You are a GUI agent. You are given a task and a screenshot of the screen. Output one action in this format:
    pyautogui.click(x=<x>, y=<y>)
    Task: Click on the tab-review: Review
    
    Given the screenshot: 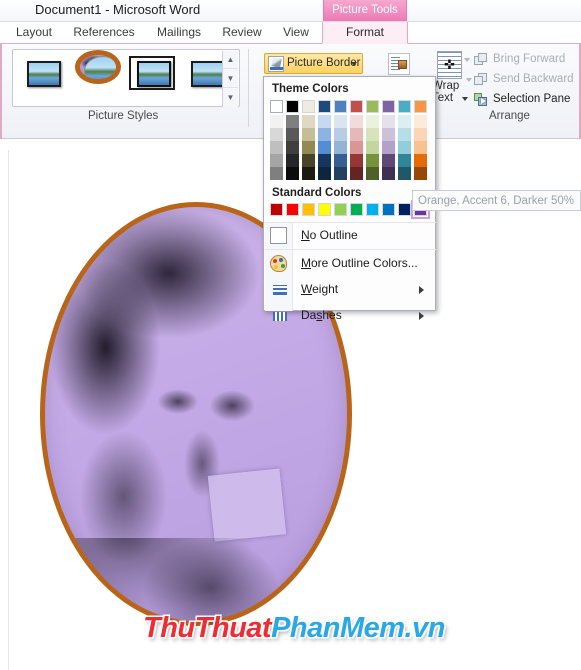 What is the action you would take?
    pyautogui.click(x=242, y=33)
    